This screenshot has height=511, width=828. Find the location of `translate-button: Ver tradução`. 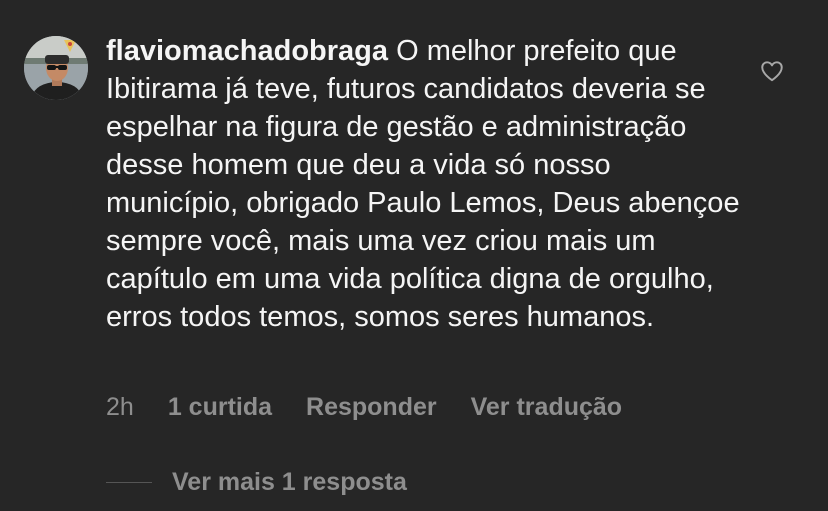

translate-button: Ver tradução is located at coordinates (546, 407).